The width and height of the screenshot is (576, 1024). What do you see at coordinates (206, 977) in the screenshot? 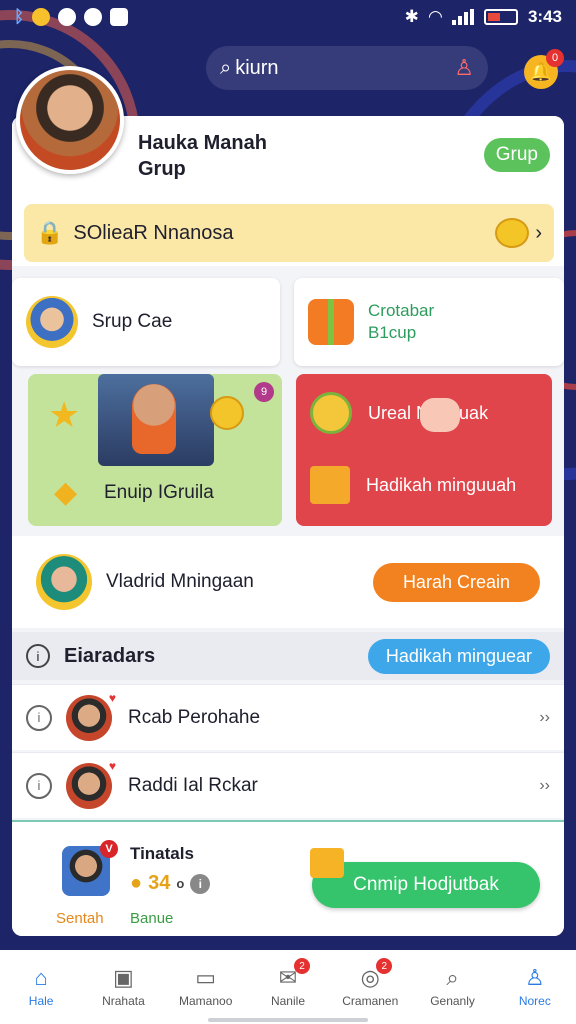
I see `chat-icon: ▭` at bounding box center [206, 977].